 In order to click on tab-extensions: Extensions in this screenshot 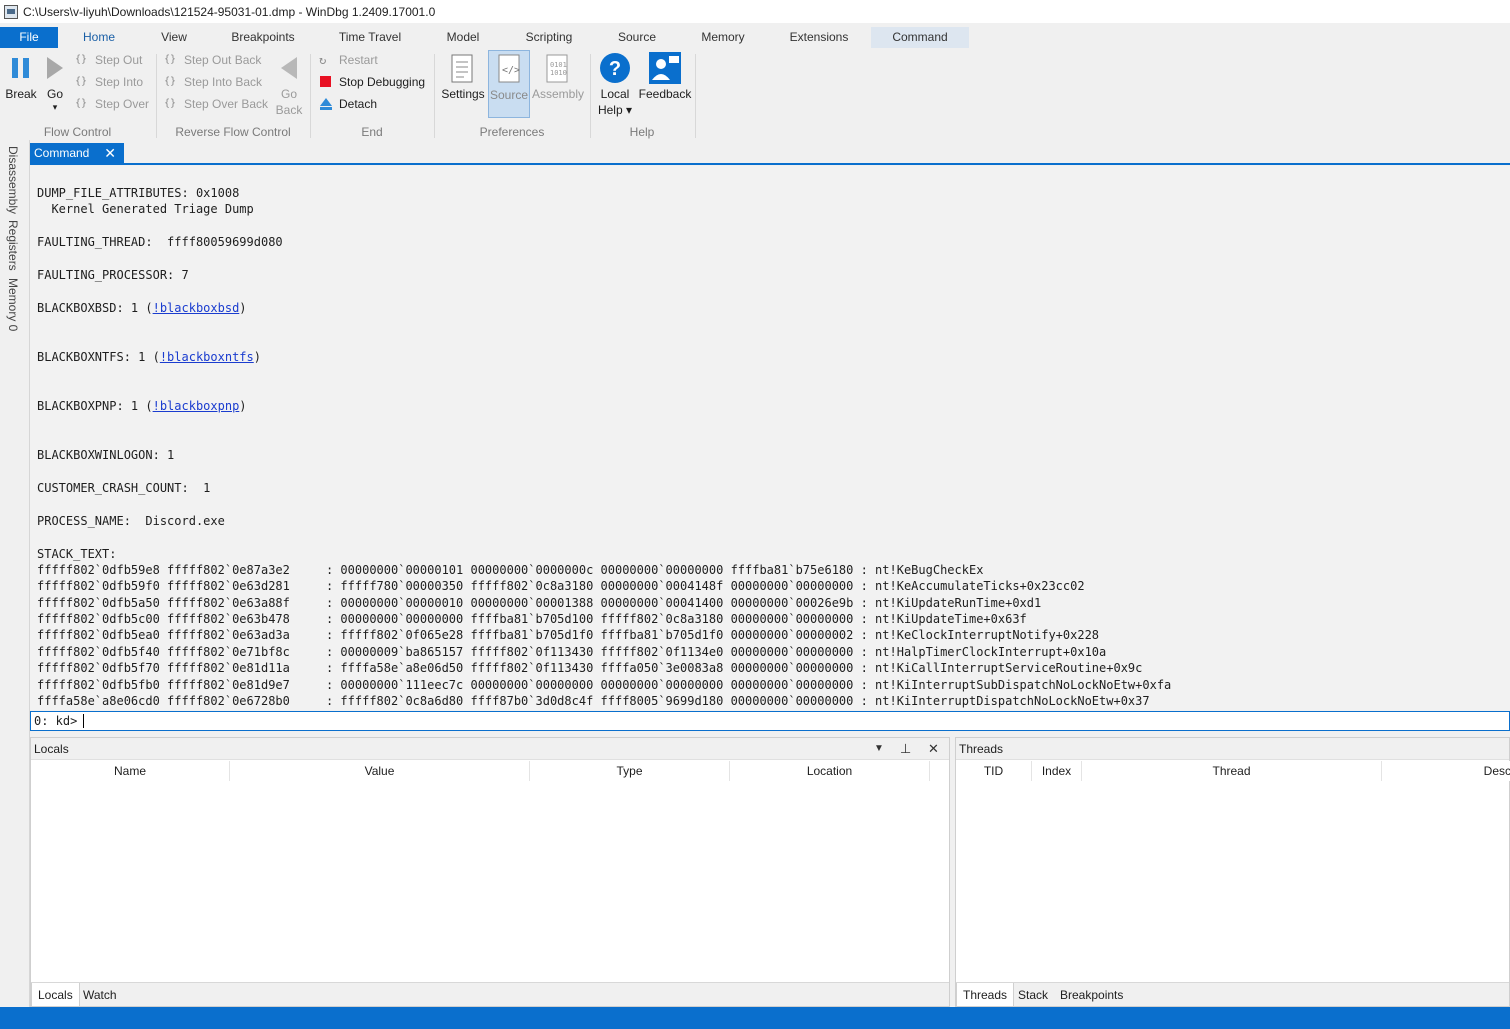, I will do `click(819, 37)`.